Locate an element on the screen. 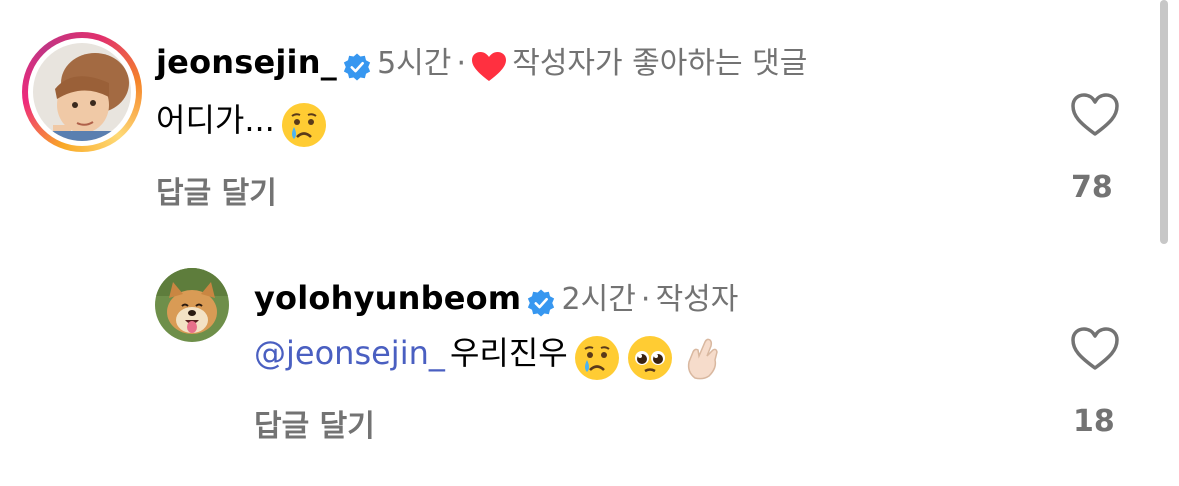  like-count: 78 is located at coordinates (1092, 187).